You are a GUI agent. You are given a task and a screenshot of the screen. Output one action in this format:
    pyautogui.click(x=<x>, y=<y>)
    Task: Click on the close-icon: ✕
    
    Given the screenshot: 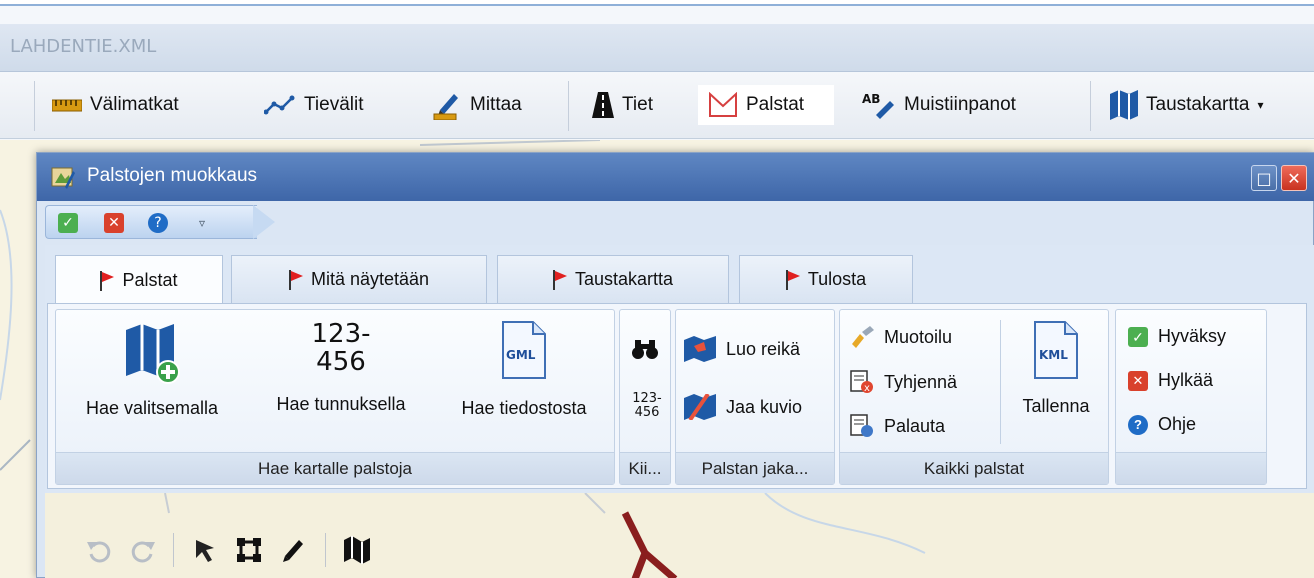 What is the action you would take?
    pyautogui.click(x=1294, y=178)
    